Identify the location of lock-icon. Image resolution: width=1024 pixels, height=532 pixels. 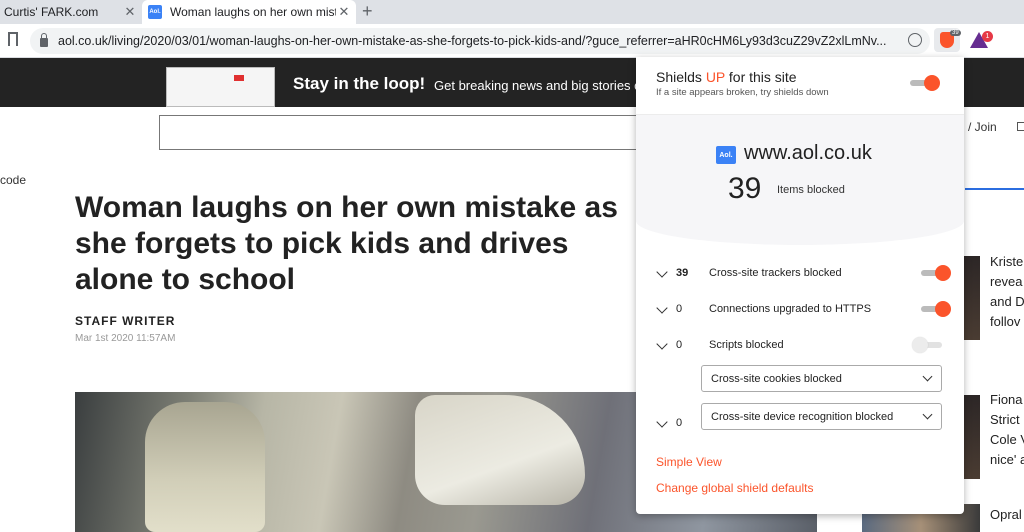
(44, 40).